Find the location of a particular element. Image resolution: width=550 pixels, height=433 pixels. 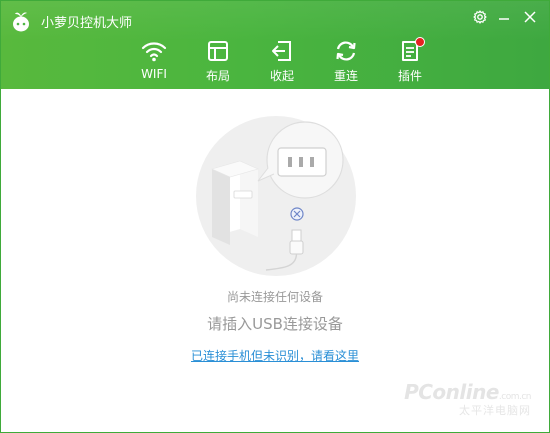

minimize-icon is located at coordinates (504, 19).